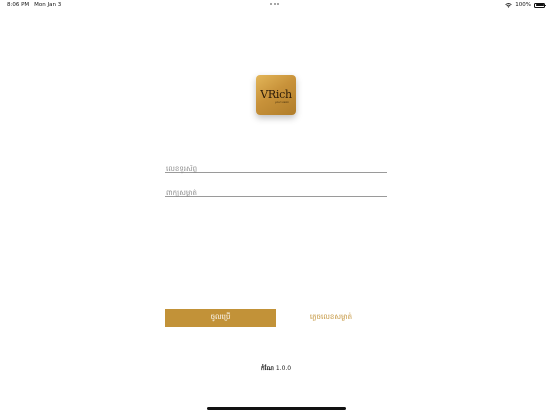  What do you see at coordinates (276, 408) in the screenshot?
I see `home-indicator` at bounding box center [276, 408].